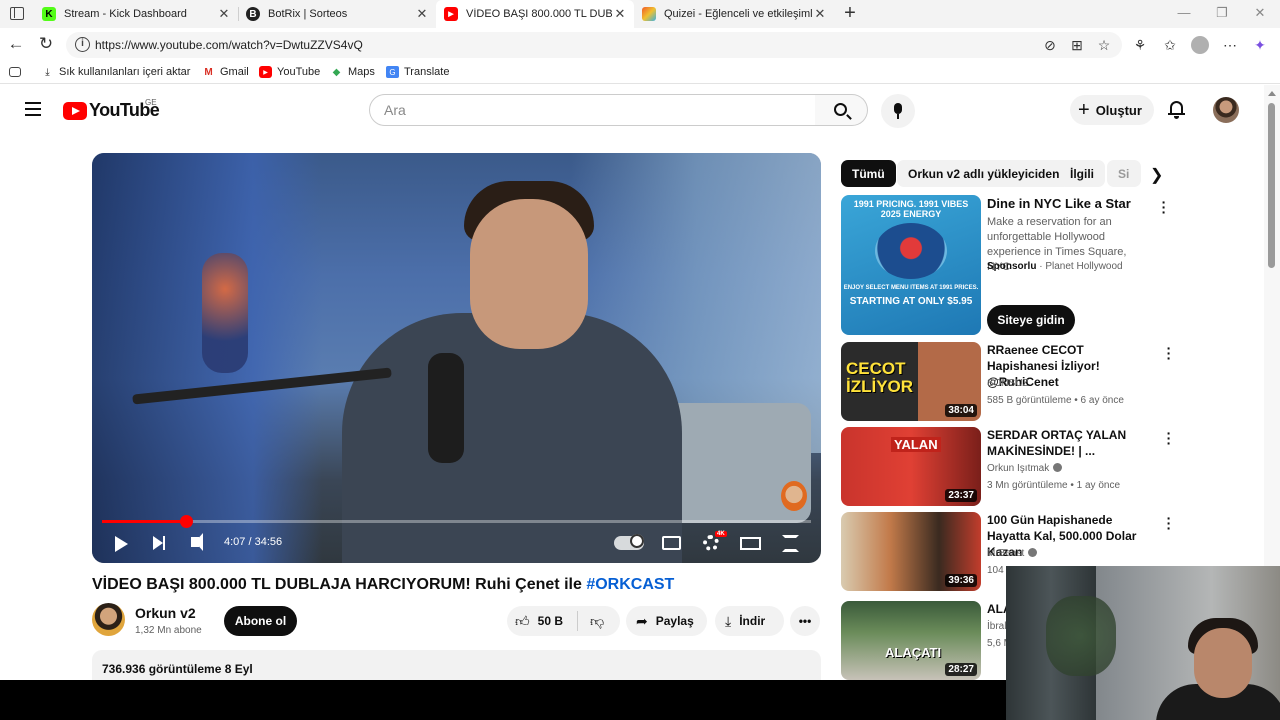  I want to click on restore-icon: ❐, so click(1222, 13).